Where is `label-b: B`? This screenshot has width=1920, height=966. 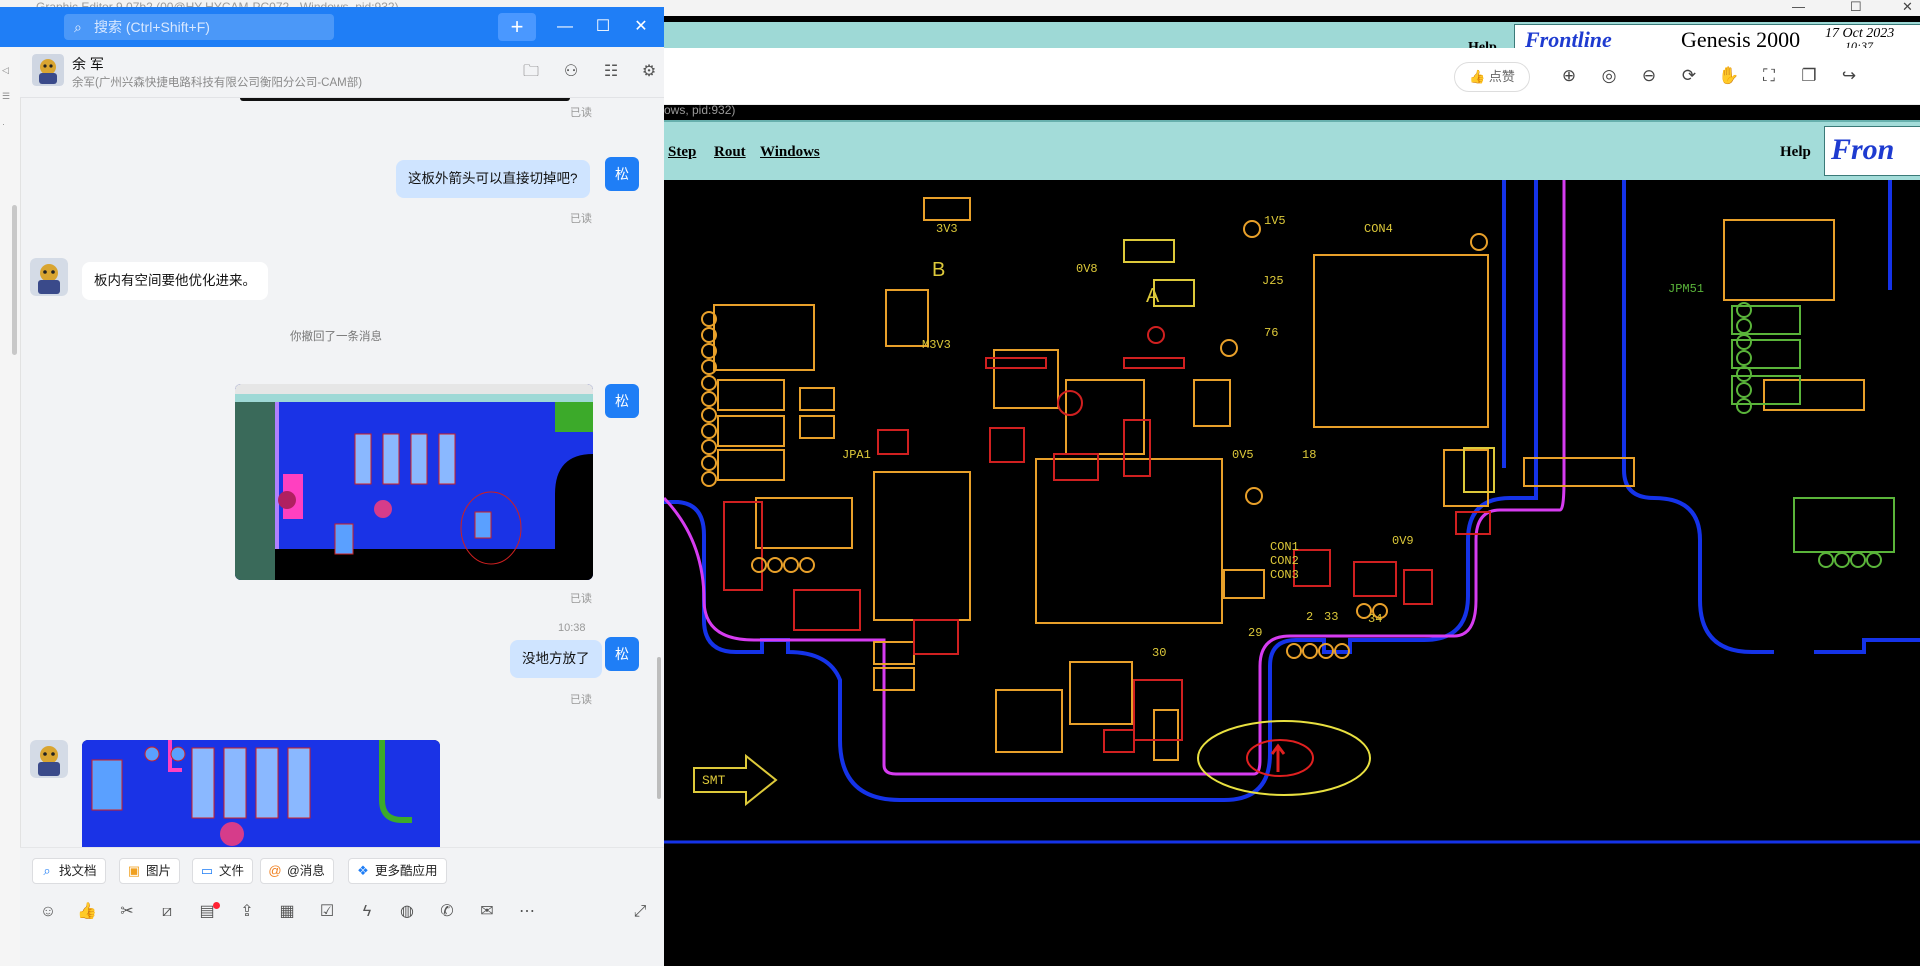
label-b: B is located at coordinates (938, 270).